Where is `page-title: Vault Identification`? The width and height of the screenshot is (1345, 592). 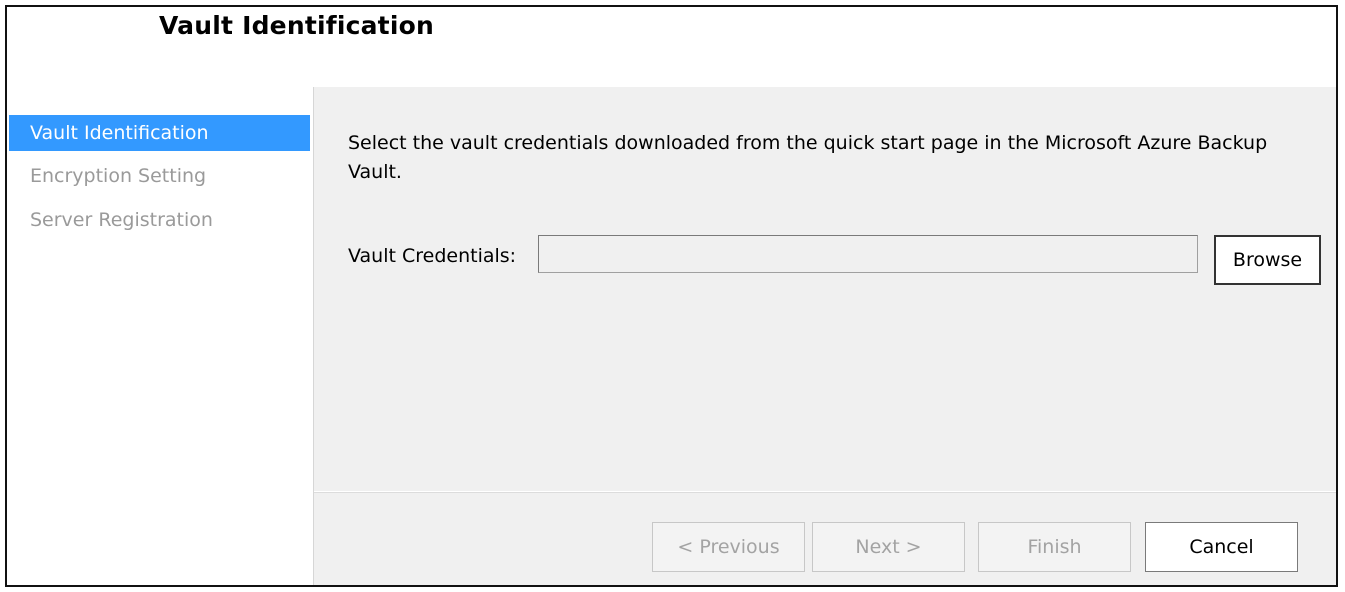 page-title: Vault Identification is located at coordinates (296, 25).